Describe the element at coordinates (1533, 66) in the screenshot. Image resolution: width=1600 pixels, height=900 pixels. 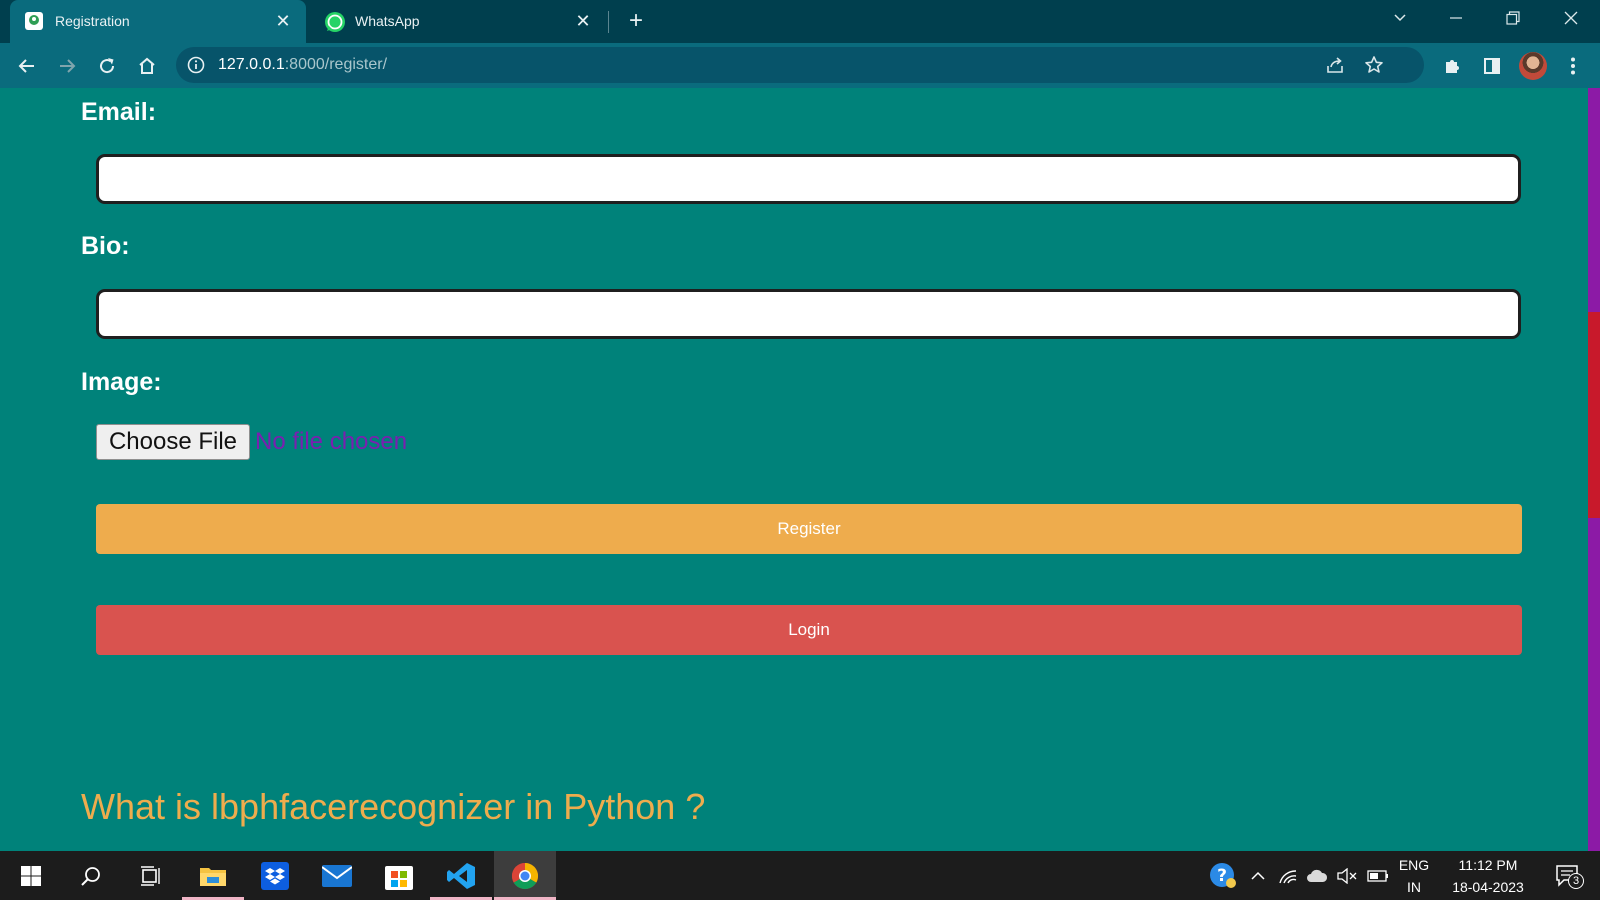
I see `profile-avatar` at that location.